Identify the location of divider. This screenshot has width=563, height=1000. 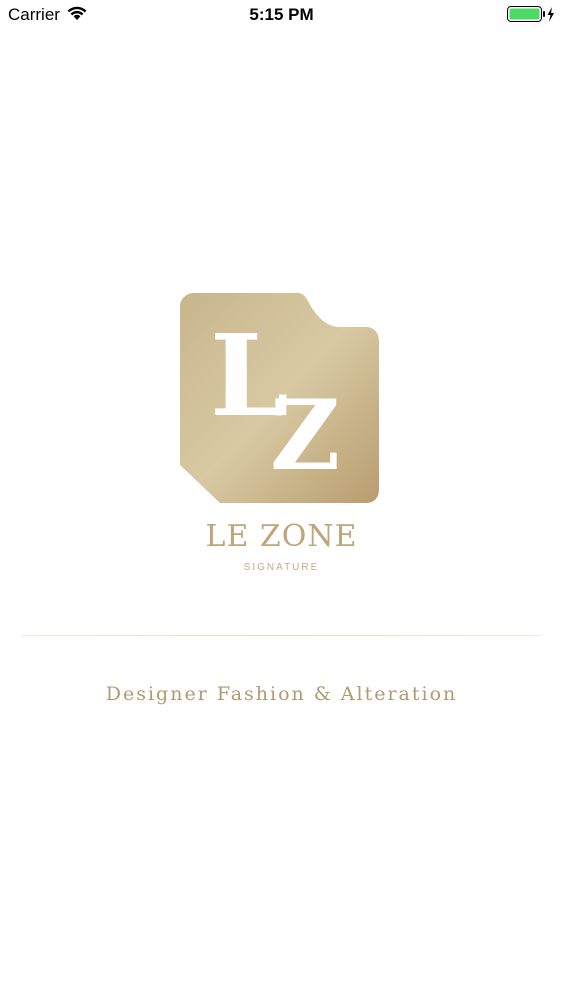
(281, 635).